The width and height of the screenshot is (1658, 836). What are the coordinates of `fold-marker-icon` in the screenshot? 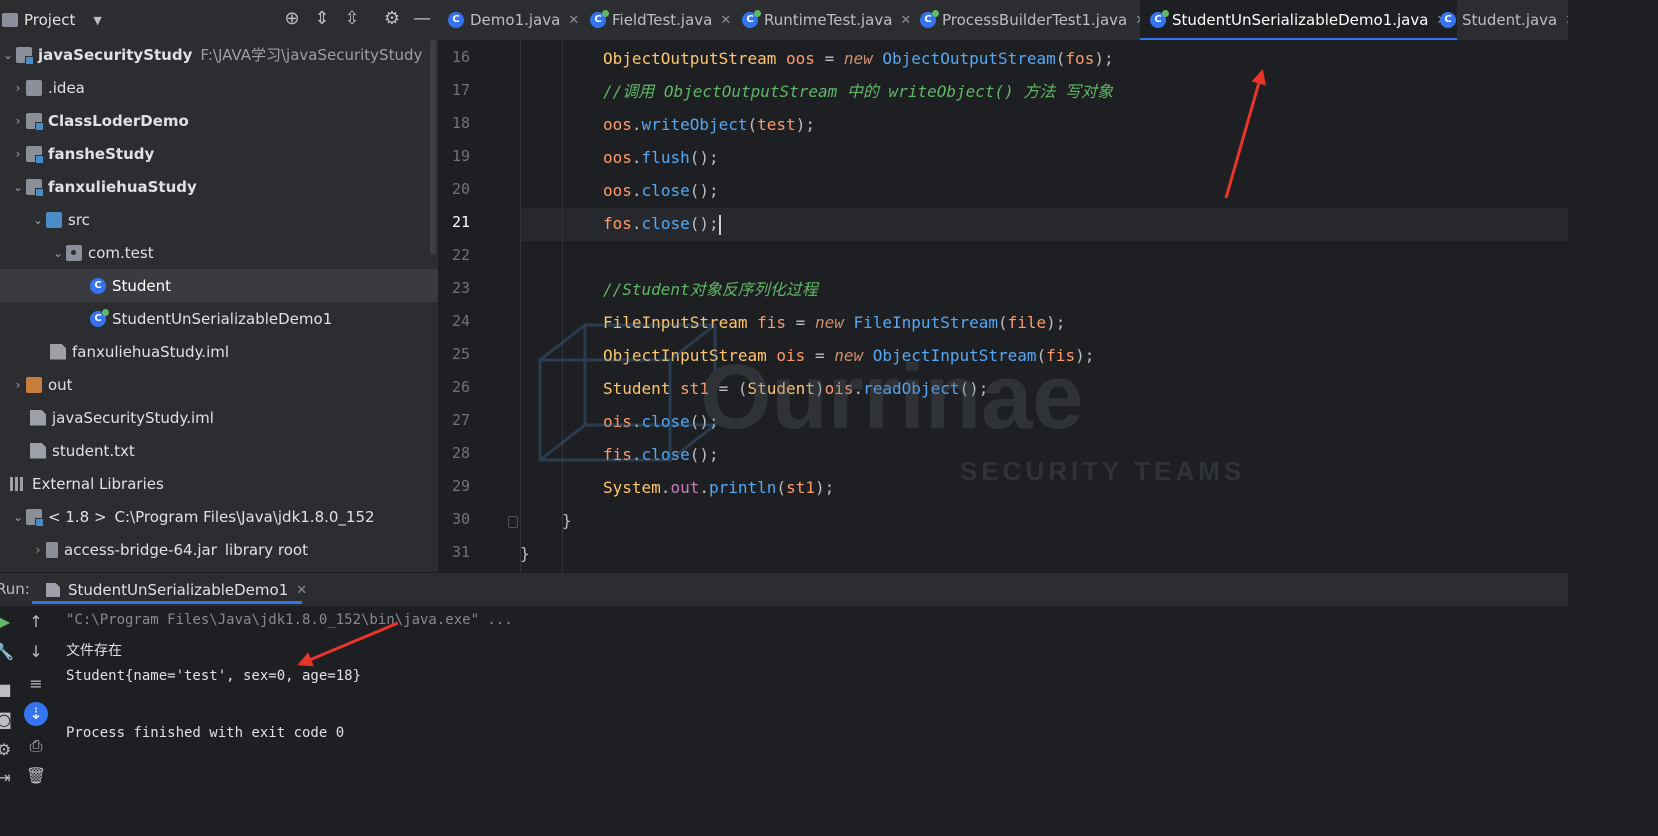 It's located at (513, 522).